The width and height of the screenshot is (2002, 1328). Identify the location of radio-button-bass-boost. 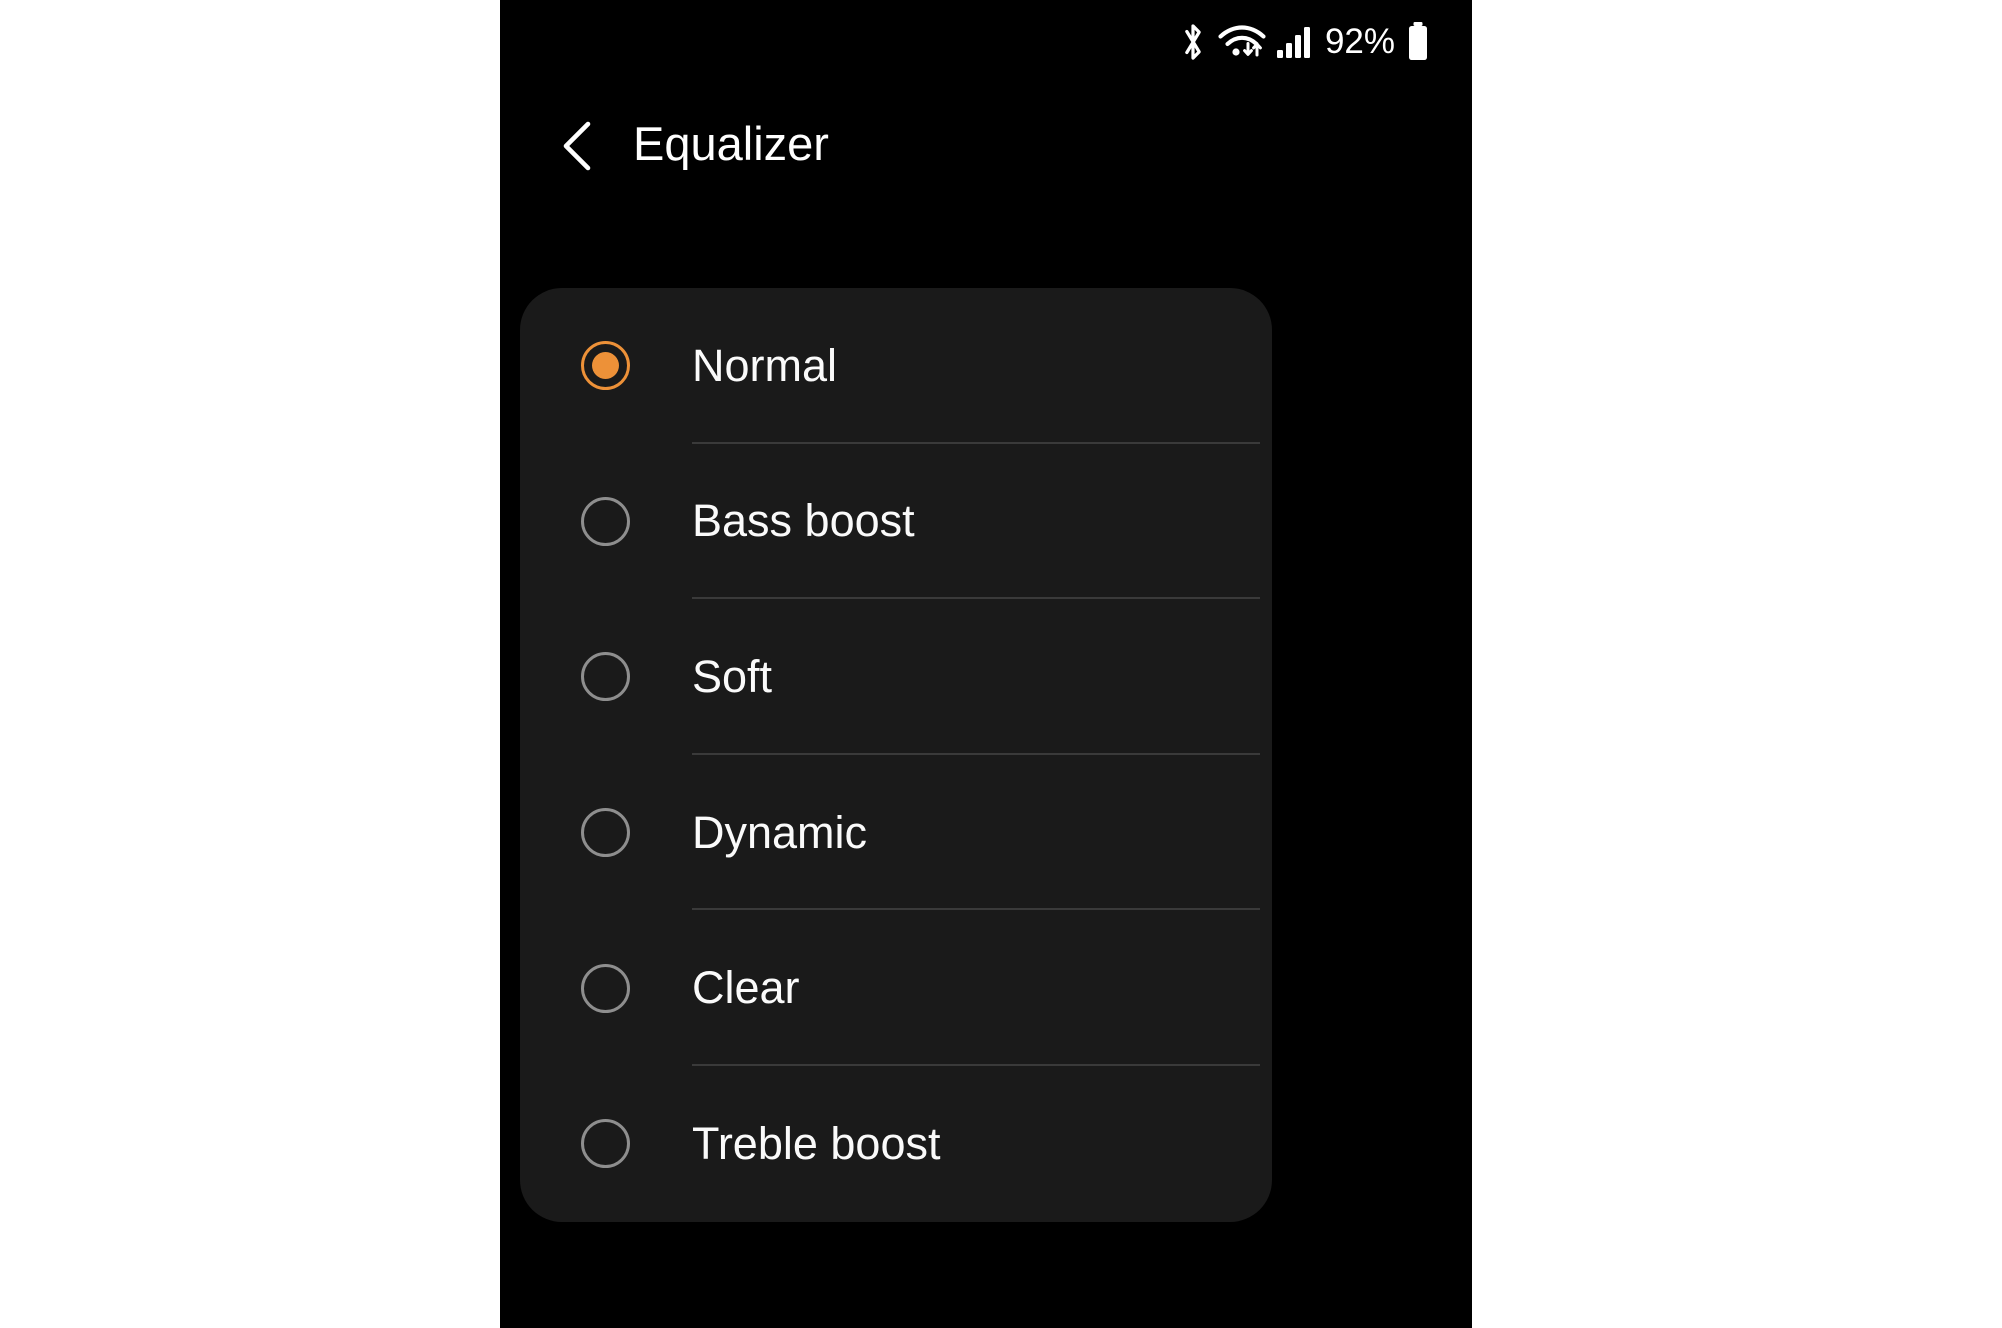
(605, 521).